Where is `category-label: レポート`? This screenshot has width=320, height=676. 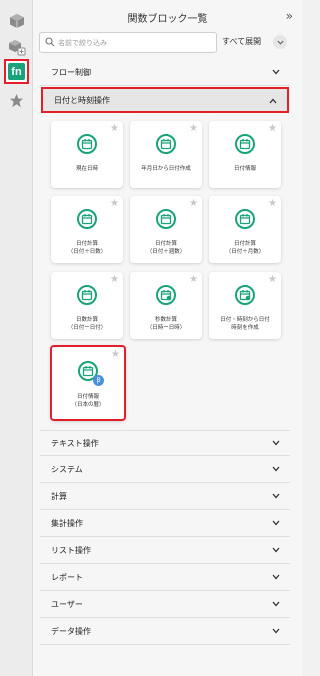
category-label: レポート is located at coordinates (67, 577).